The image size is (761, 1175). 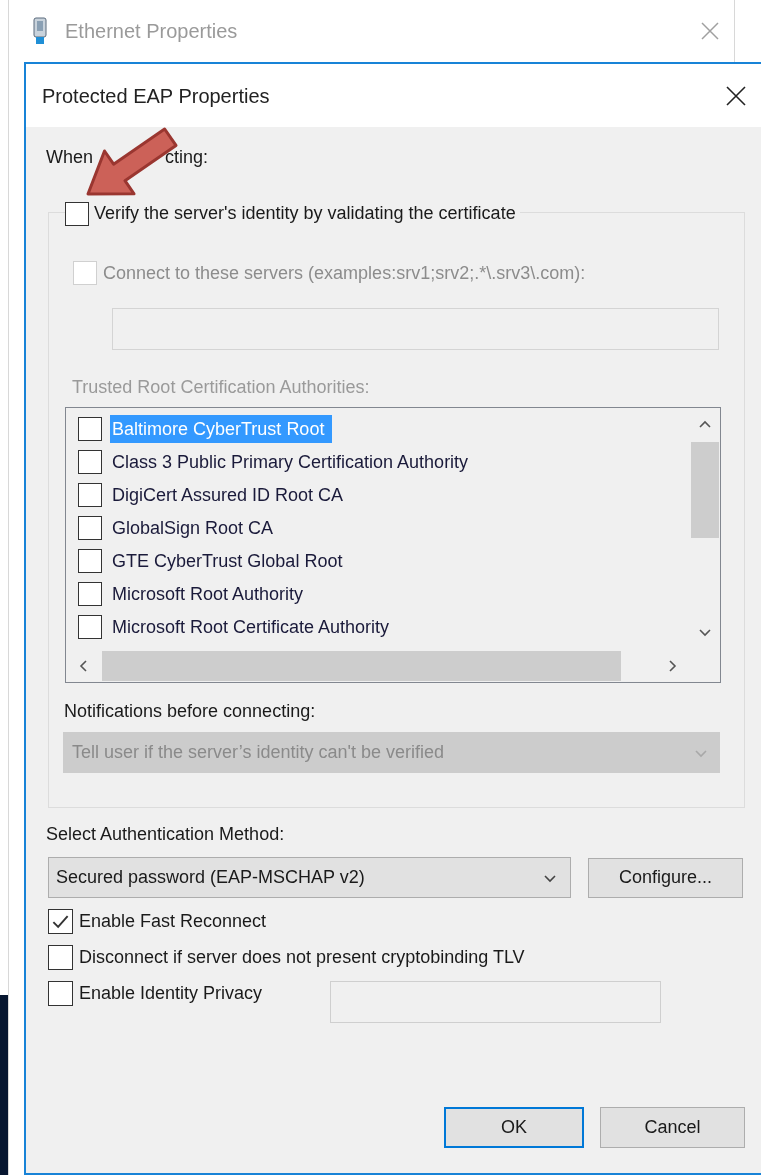 What do you see at coordinates (211, 877) in the screenshot?
I see `dropdown-value: Secured password (EAP-MSCHAP v2)` at bounding box center [211, 877].